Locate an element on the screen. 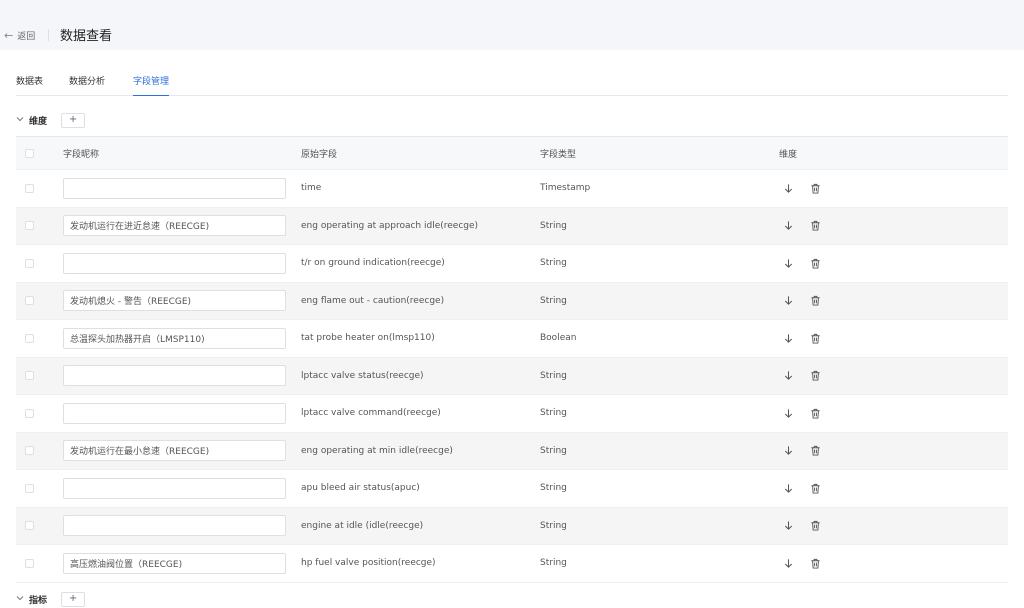 Image resolution: width=1024 pixels, height=608 pixels. table-row: t/r on ground indication(reecge) String is located at coordinates (512, 264).